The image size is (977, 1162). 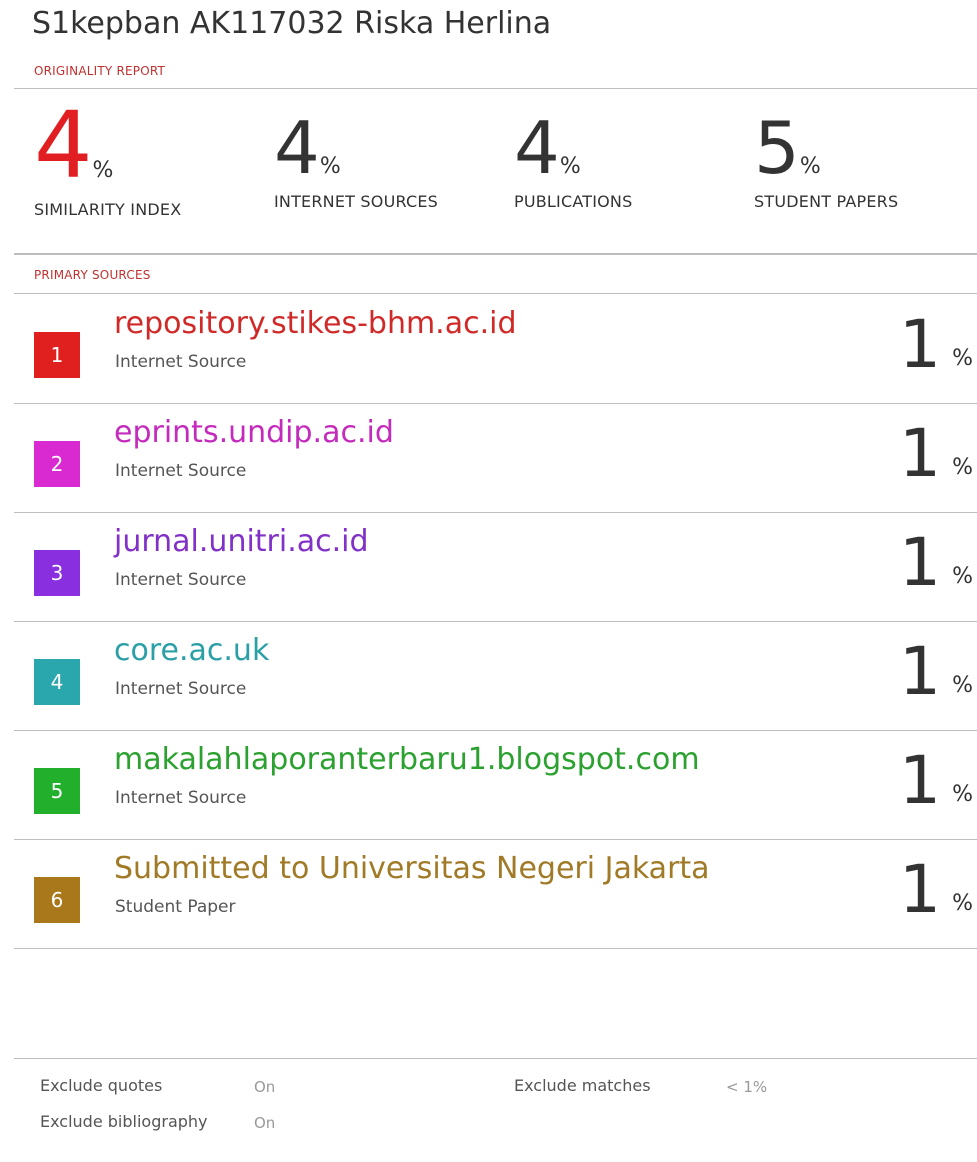 What do you see at coordinates (488, 677) in the screenshot?
I see `source-row: 4 core.ac.uk Internet Source 1%` at bounding box center [488, 677].